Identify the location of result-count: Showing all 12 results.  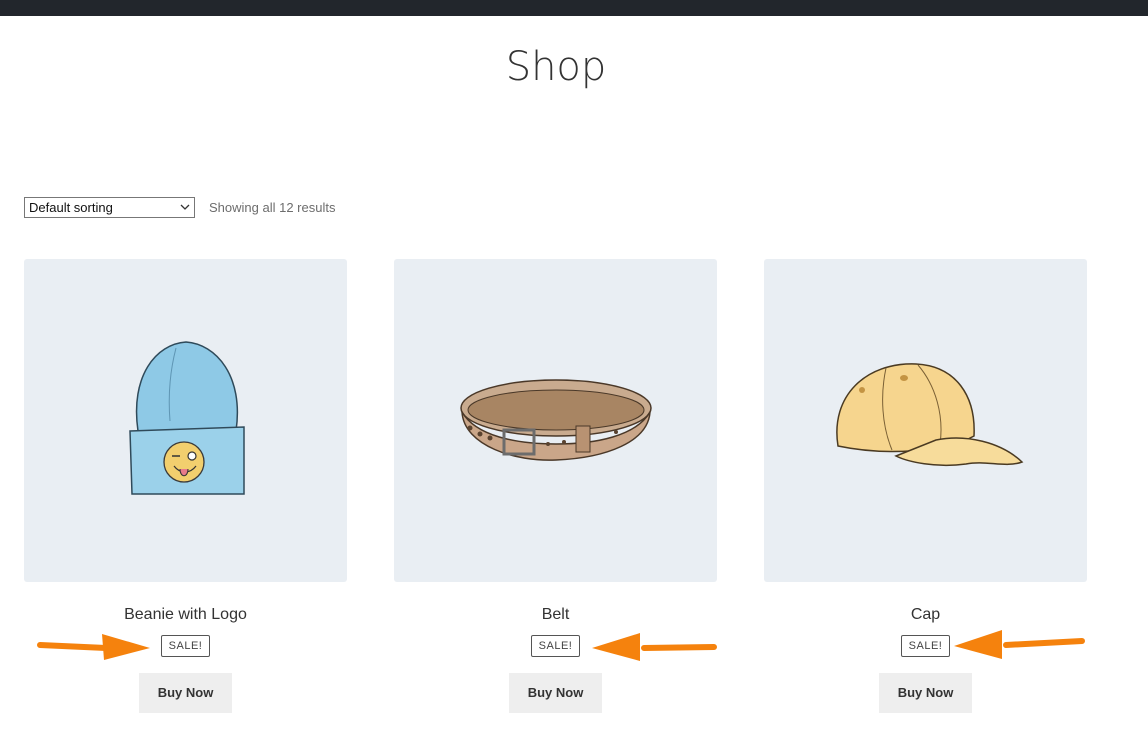
(272, 207).